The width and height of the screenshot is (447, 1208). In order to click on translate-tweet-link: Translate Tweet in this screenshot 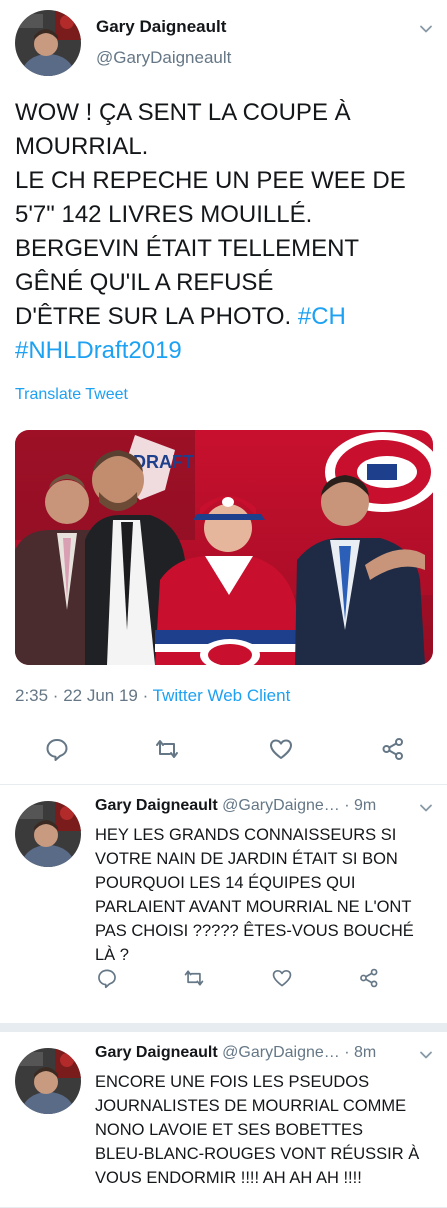, I will do `click(71, 395)`.